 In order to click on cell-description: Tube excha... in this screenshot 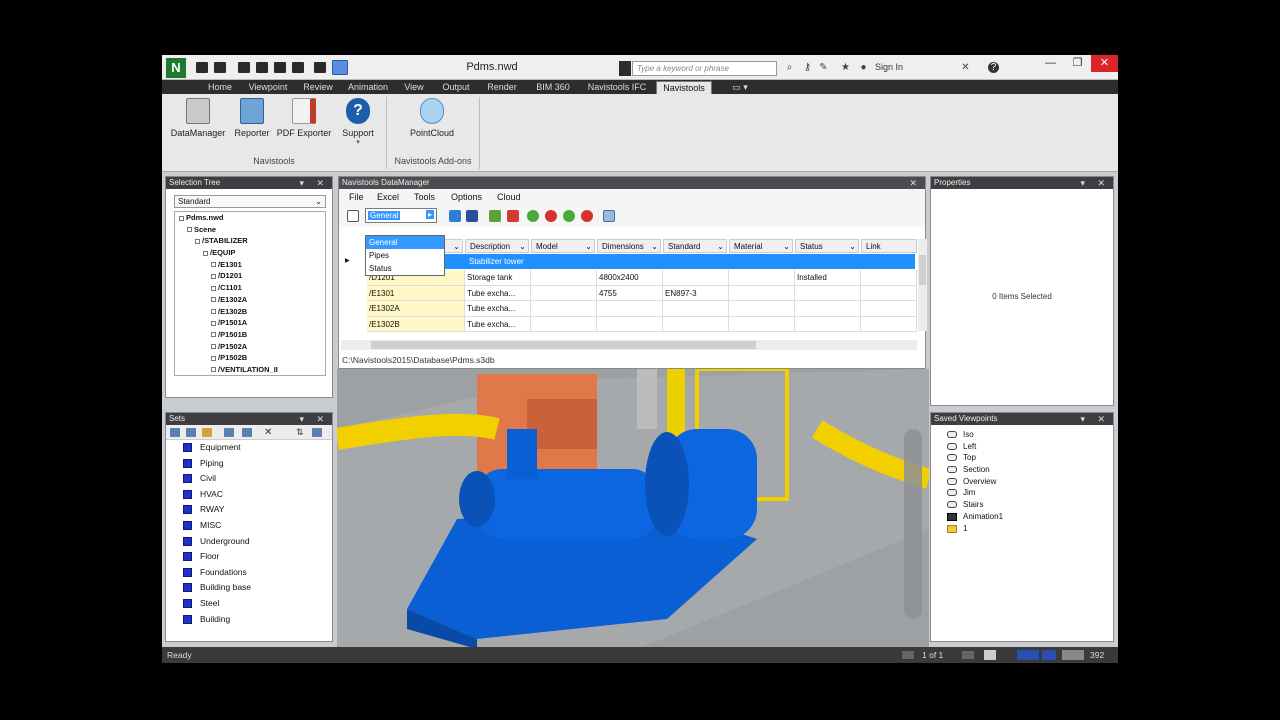, I will do `click(498, 293)`.